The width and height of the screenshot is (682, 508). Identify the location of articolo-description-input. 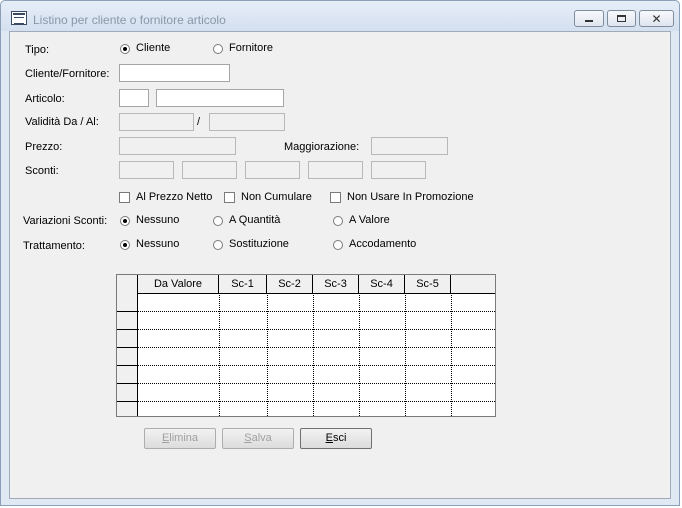
(220, 98).